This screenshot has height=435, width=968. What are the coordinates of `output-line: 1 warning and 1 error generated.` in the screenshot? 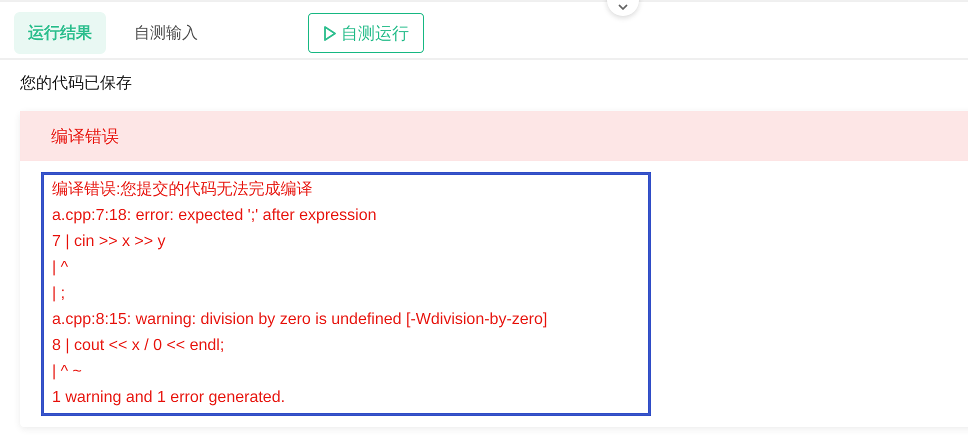 It's located at (169, 398).